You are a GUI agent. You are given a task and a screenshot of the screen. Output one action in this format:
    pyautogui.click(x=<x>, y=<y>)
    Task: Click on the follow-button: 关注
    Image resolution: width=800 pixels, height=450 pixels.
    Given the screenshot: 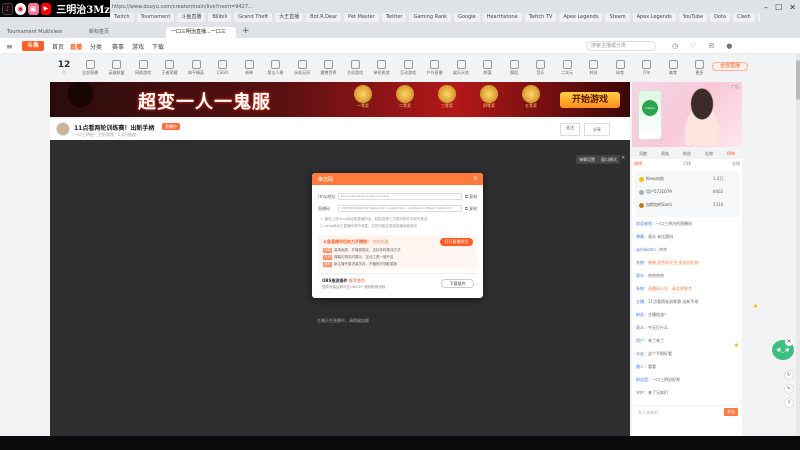 What is the action you would take?
    pyautogui.click(x=570, y=129)
    